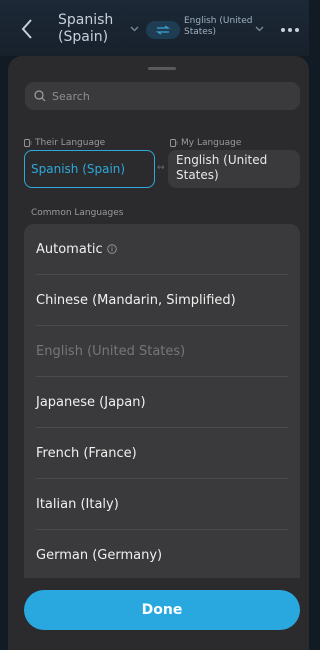 This screenshot has width=320, height=650. I want to click on bidirectional-arrow-icon: ↔, so click(161, 168).